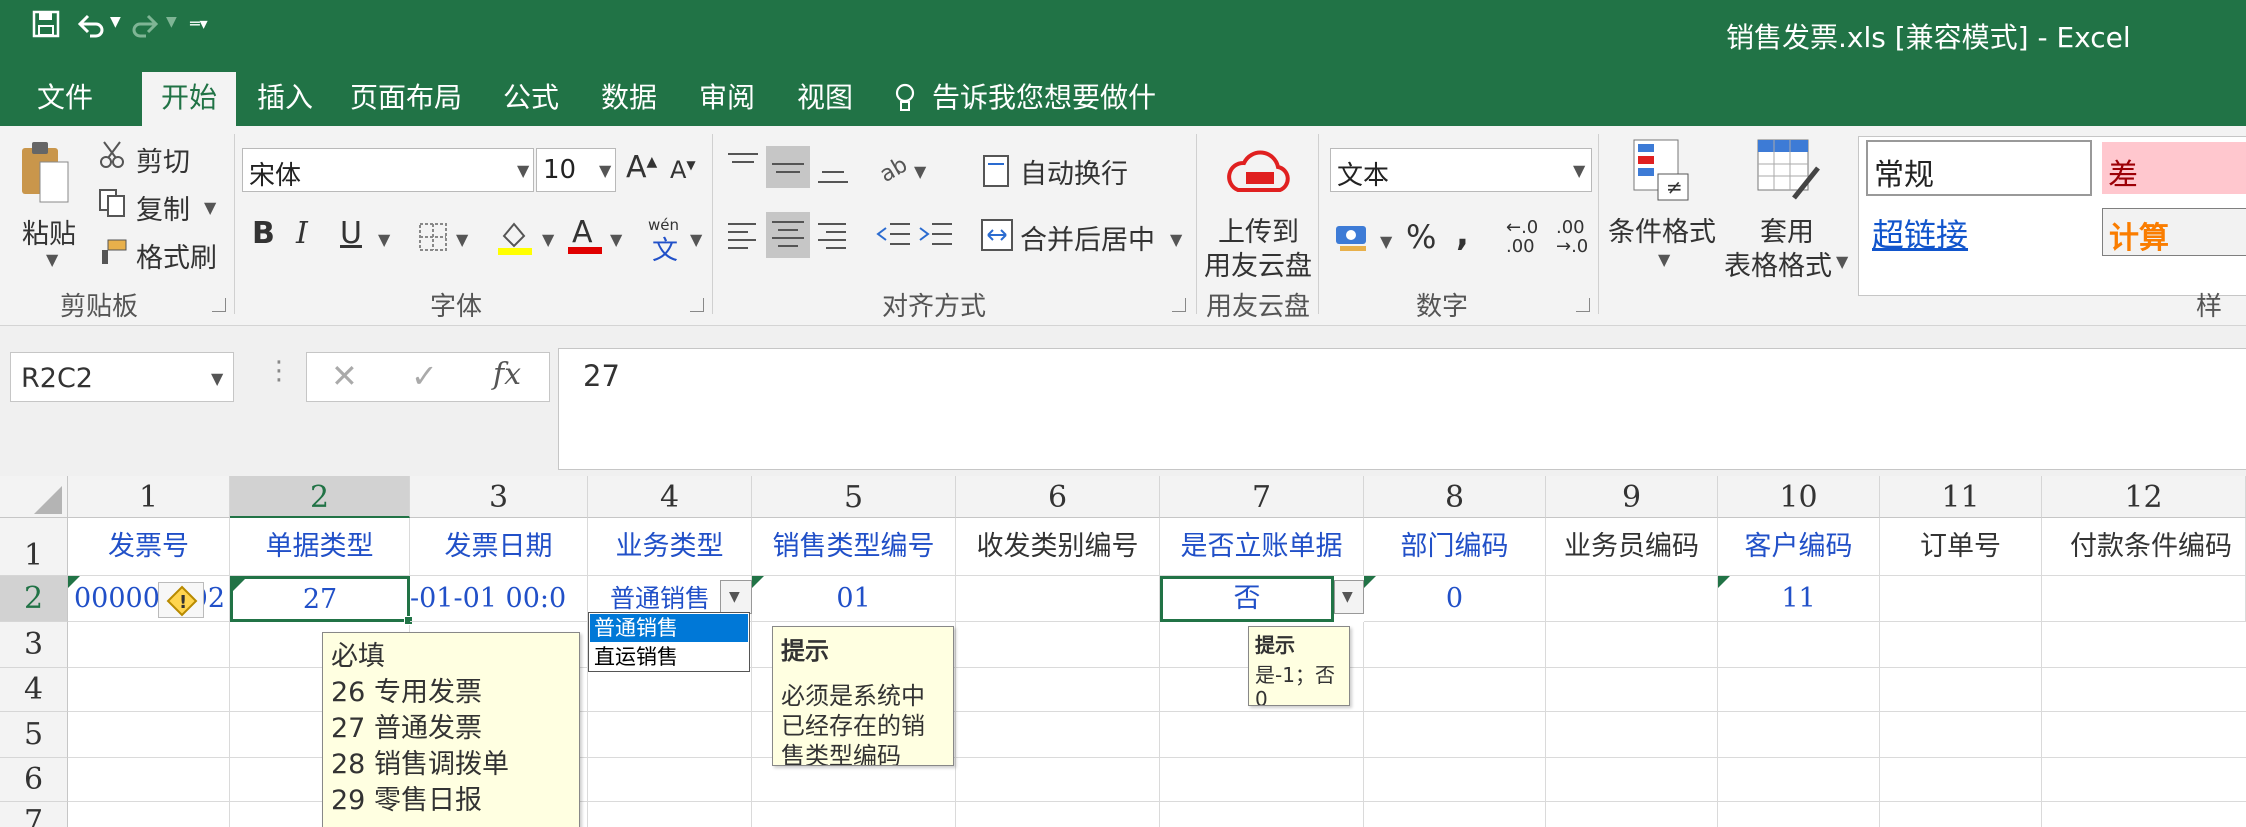  What do you see at coordinates (320, 599) in the screenshot?
I see `cell-doc-type-selected: 27` at bounding box center [320, 599].